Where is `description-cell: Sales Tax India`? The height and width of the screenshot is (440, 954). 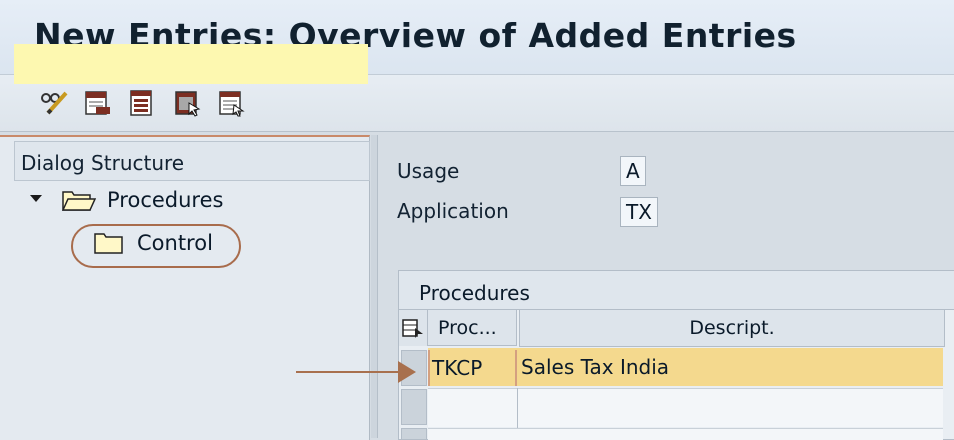 description-cell: Sales Tax India is located at coordinates (731, 367).